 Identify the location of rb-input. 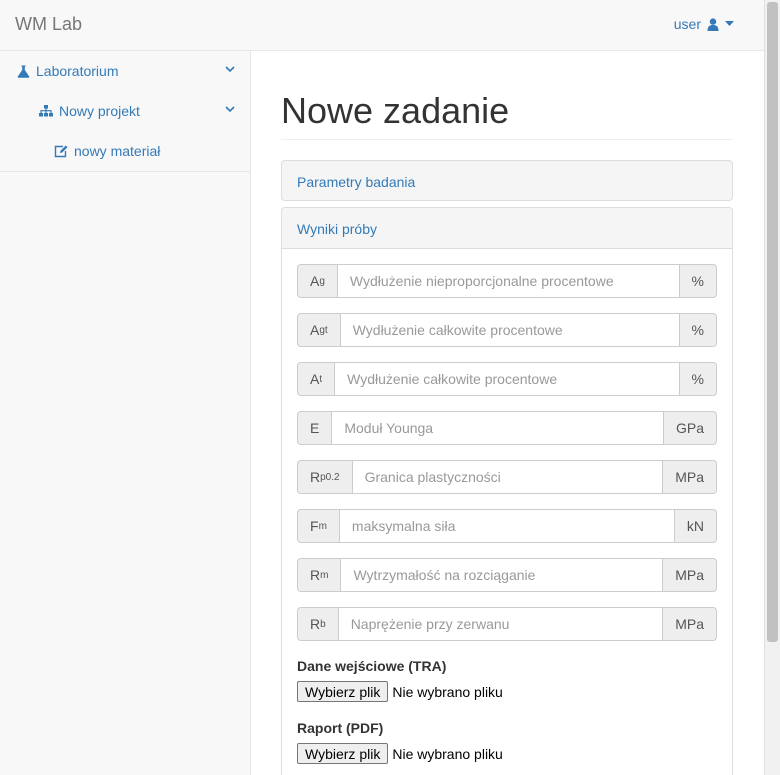
(500, 624).